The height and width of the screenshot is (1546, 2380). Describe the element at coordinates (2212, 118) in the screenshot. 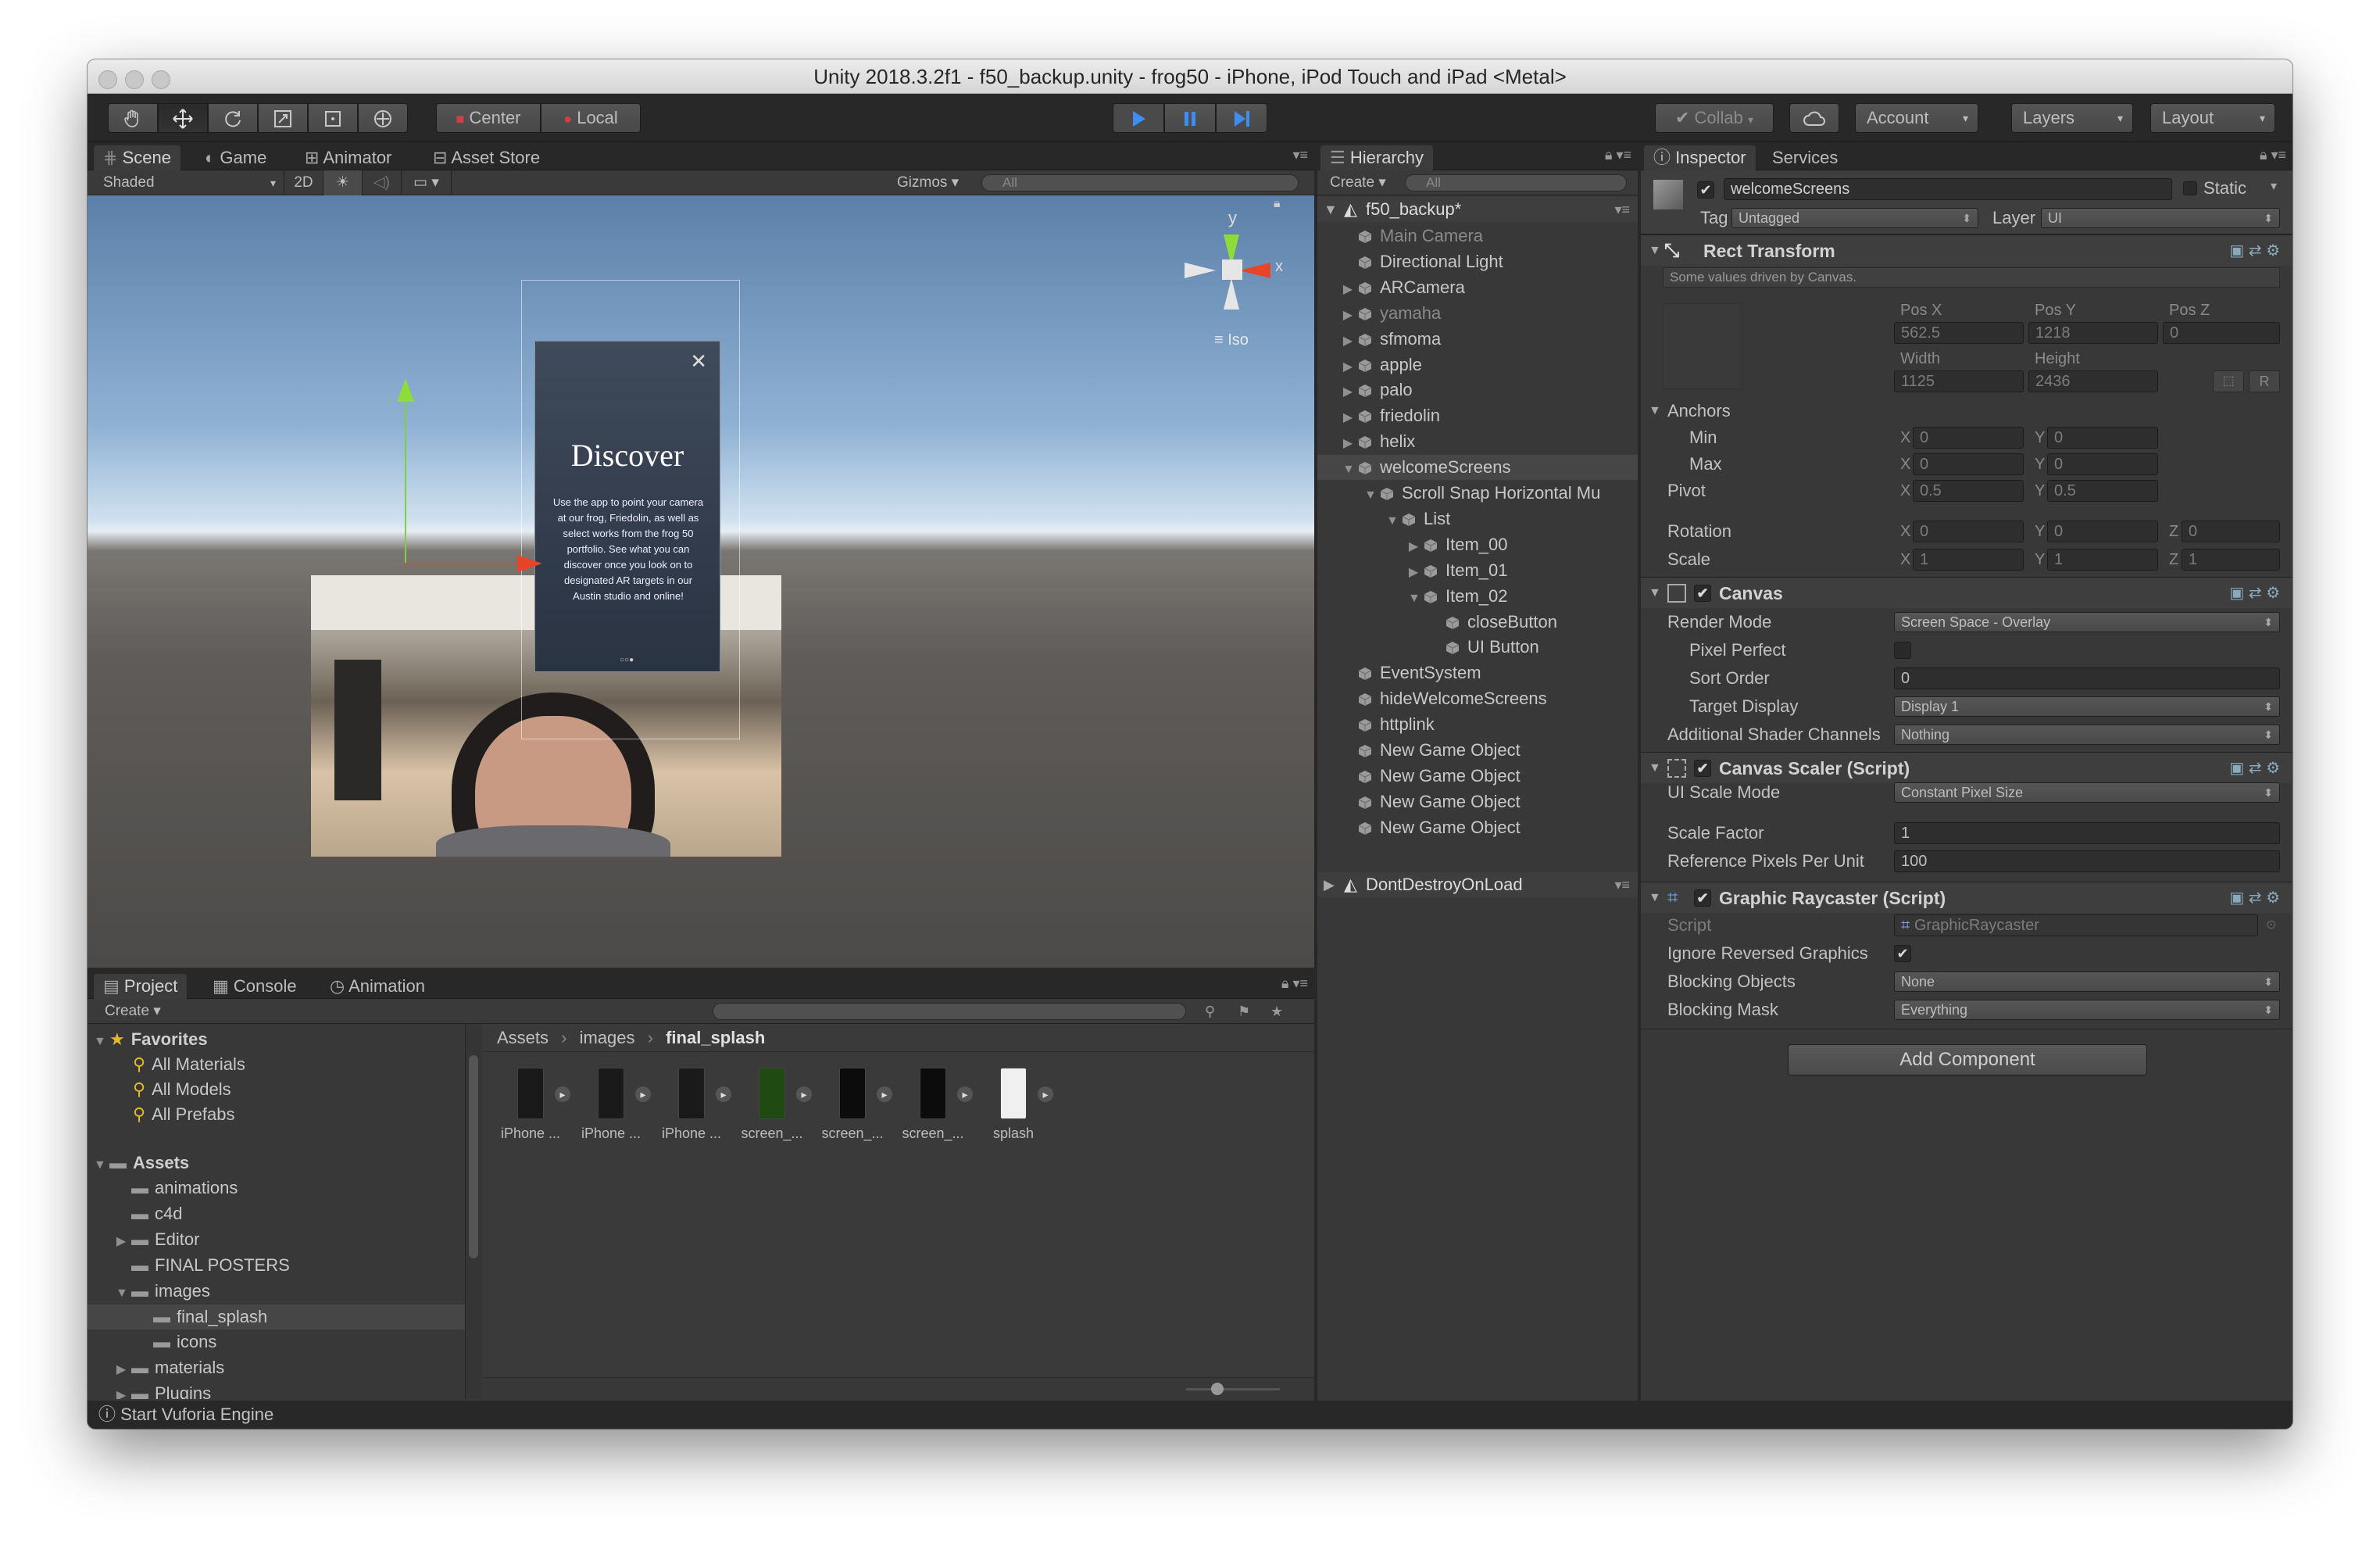

I see `layout-dropdown: Layout ▾` at that location.